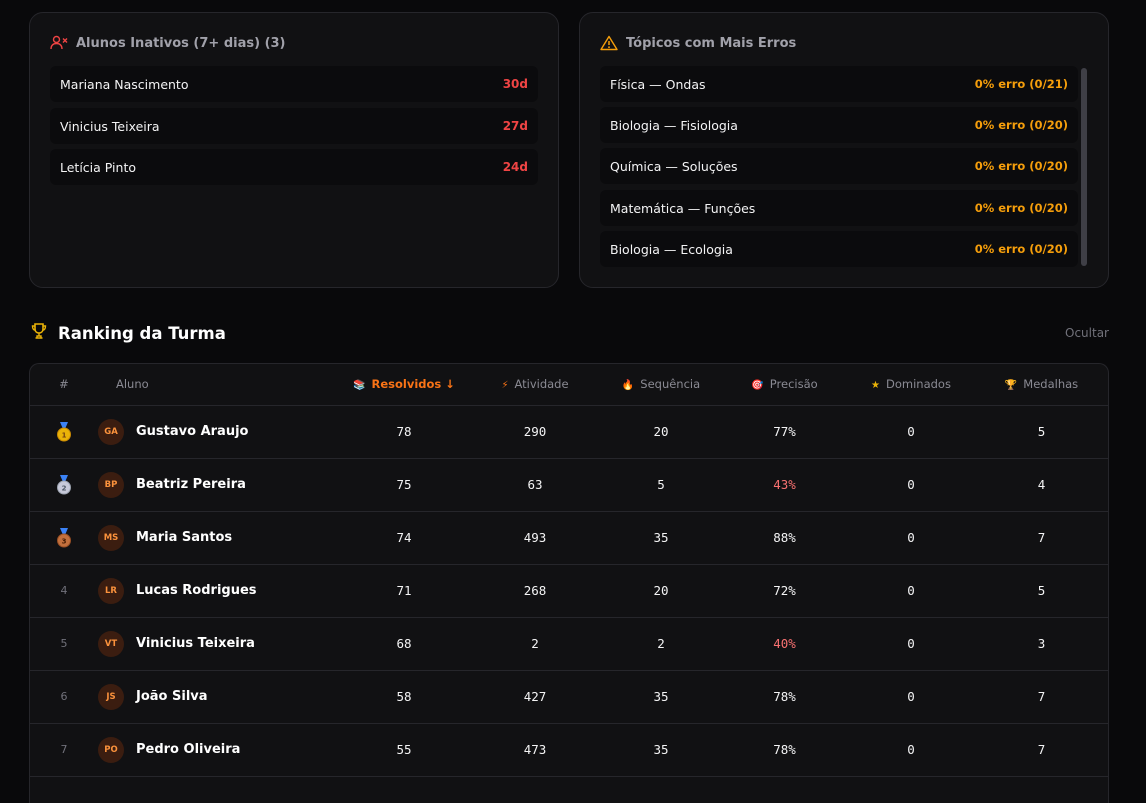  I want to click on warning-triangle-icon, so click(609, 43).